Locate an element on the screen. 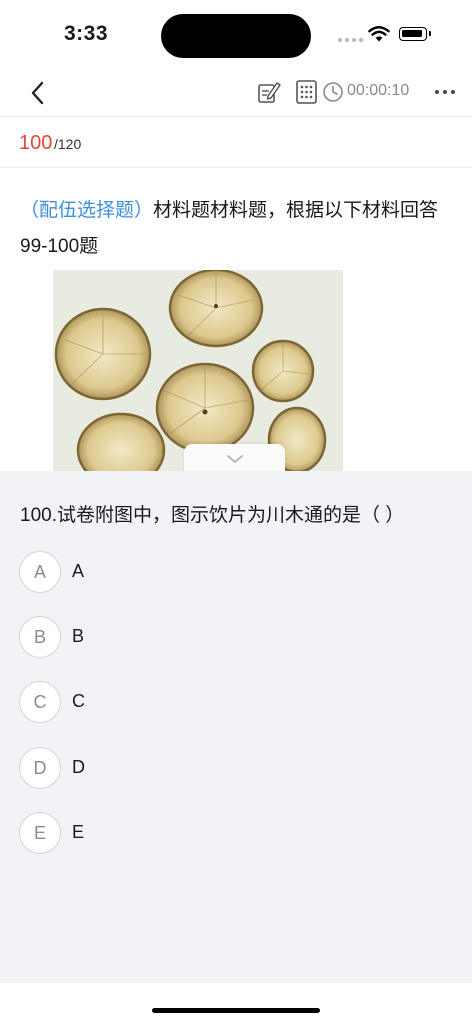  current-question-number: 100 is located at coordinates (36, 143).